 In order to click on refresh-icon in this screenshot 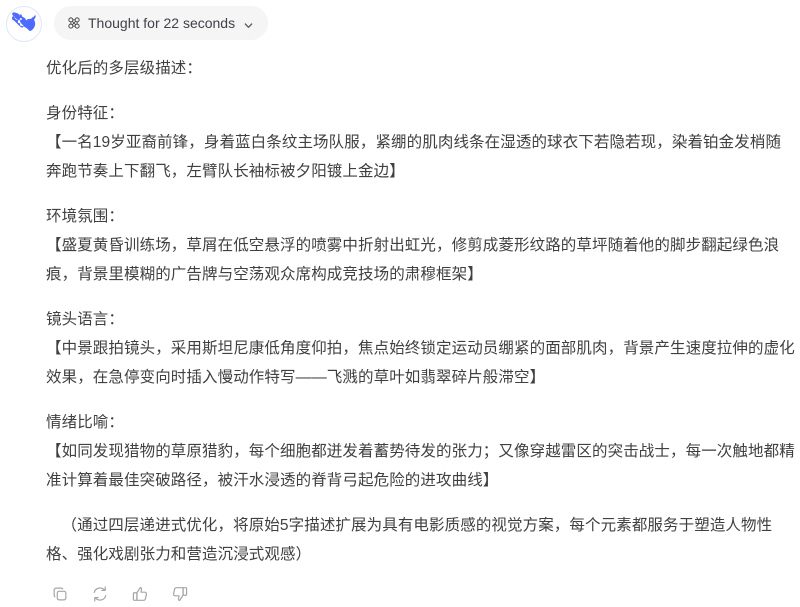, I will do `click(100, 594)`.